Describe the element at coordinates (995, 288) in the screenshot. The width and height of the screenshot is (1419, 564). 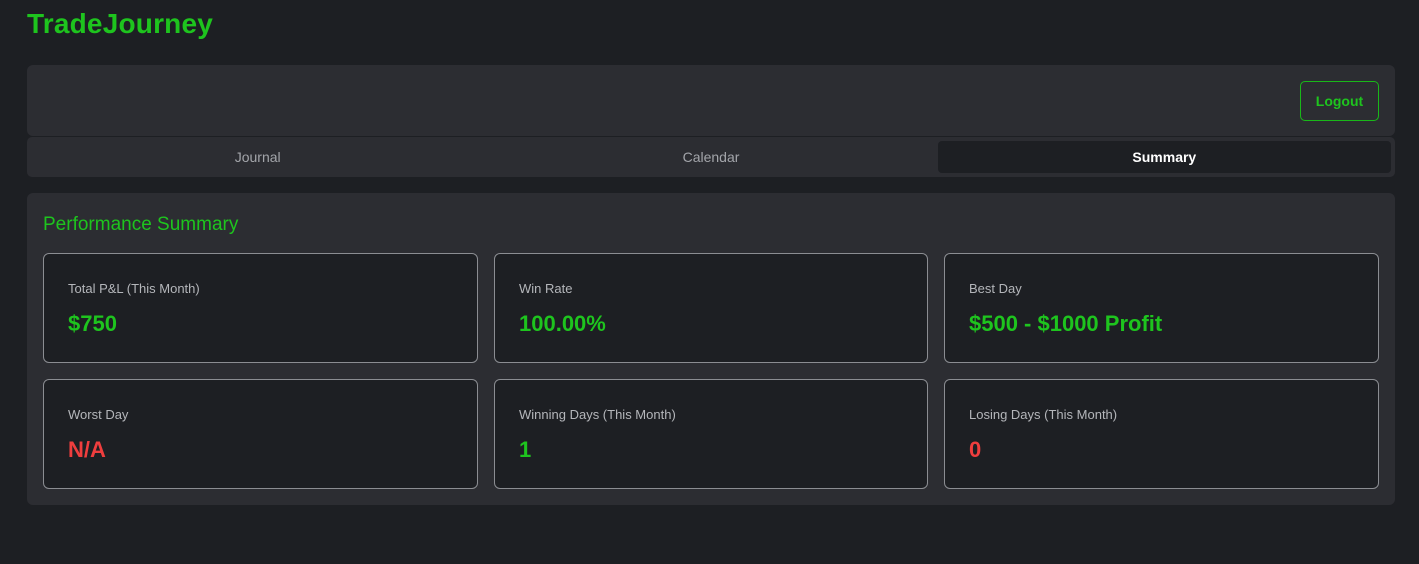
I see `card-label: Best Day` at that location.